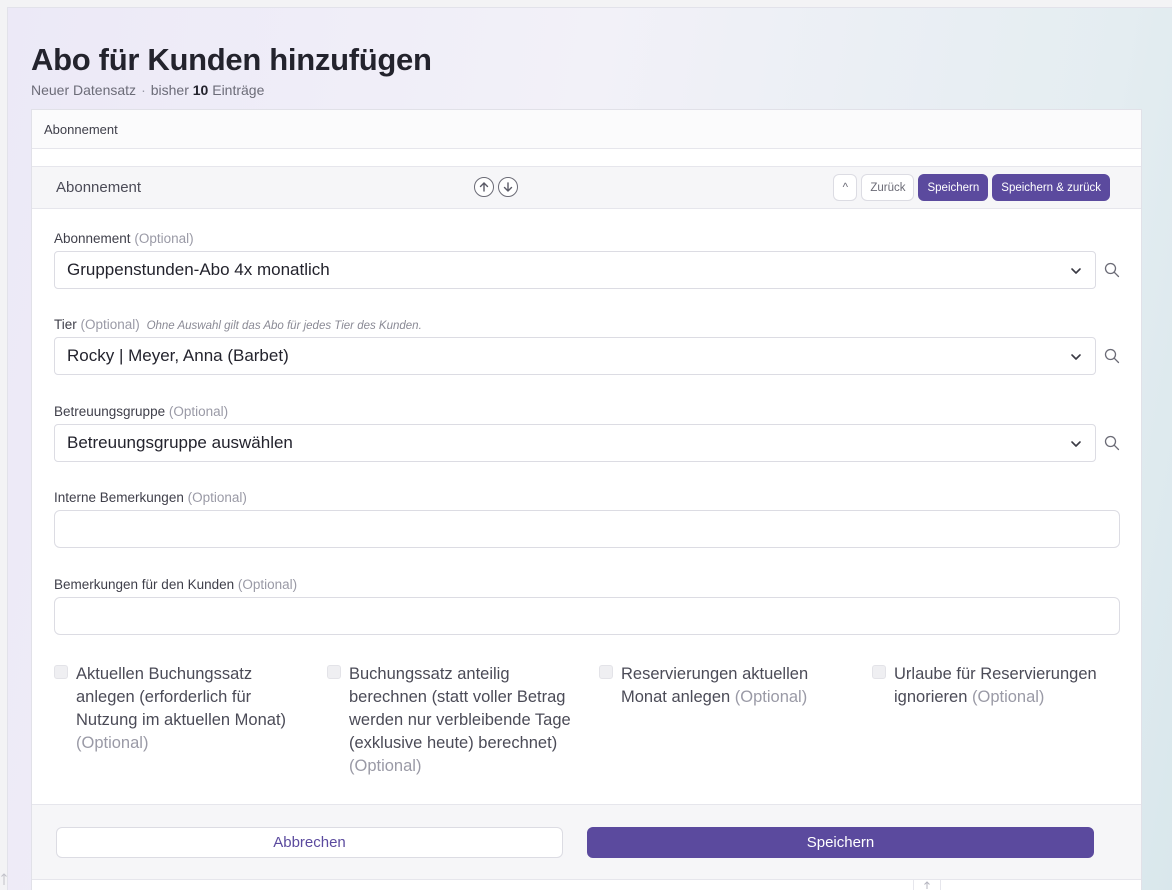 The image size is (1172, 890). I want to click on subtitle-record-state: Neuer Datensatz, so click(84, 90).